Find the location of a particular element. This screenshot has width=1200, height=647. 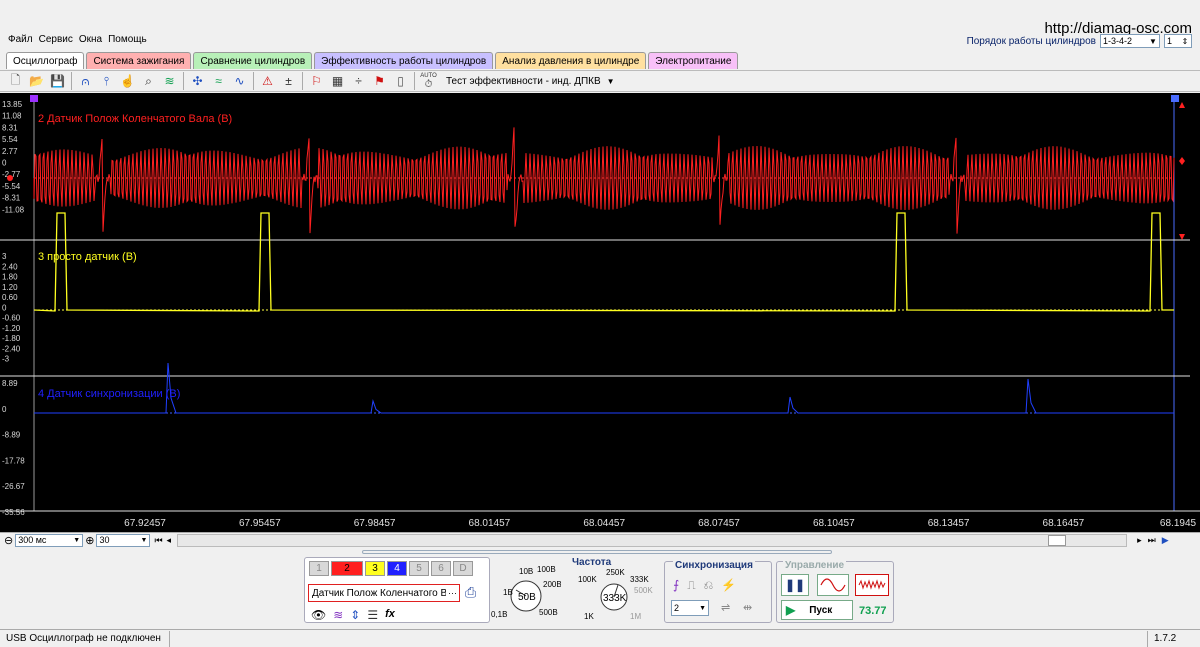

sync-edge-buttons: ⨍ ⎍ ⎌ ⚡ is located at coordinates (704, 585).